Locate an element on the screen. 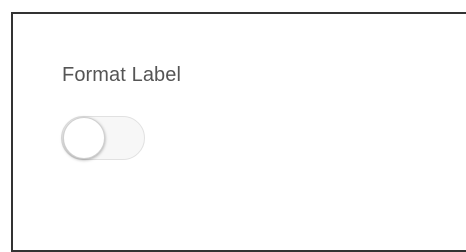  toggle-knob is located at coordinates (84, 138).